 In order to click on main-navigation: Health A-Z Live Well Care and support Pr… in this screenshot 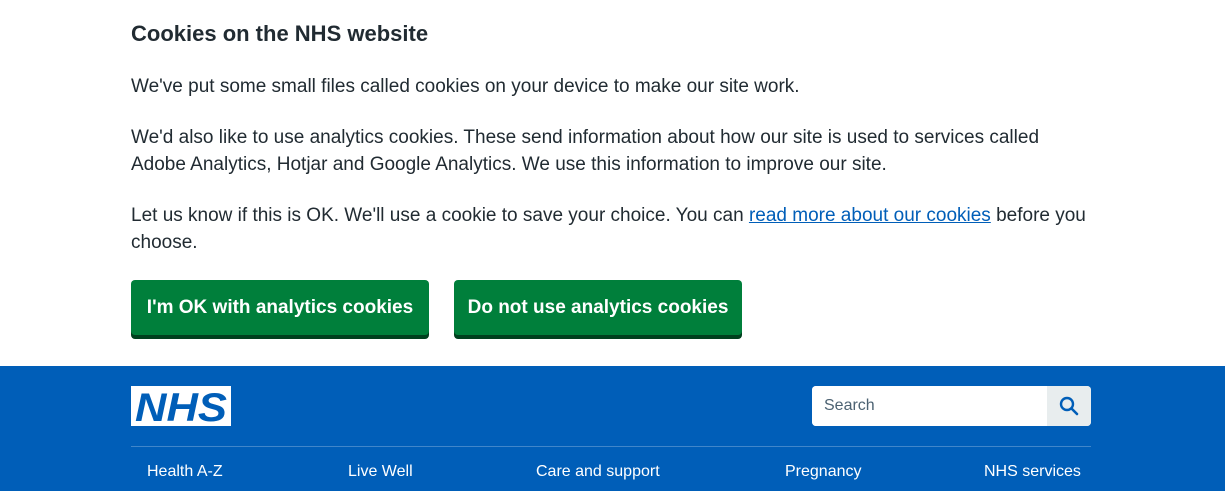, I will do `click(611, 469)`.